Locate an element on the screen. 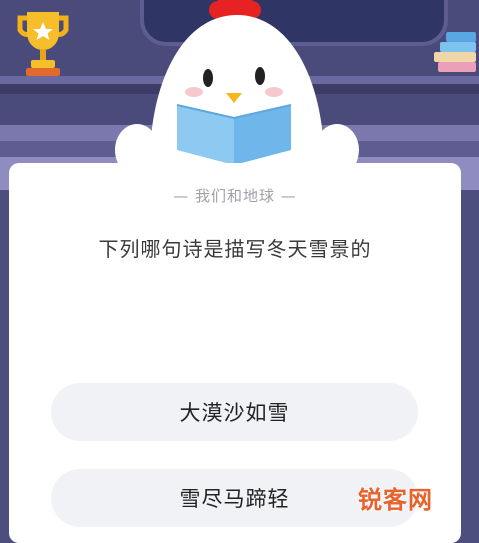 This screenshot has width=479, height=543. watermark-logo: 锐客网 is located at coordinates (395, 500).